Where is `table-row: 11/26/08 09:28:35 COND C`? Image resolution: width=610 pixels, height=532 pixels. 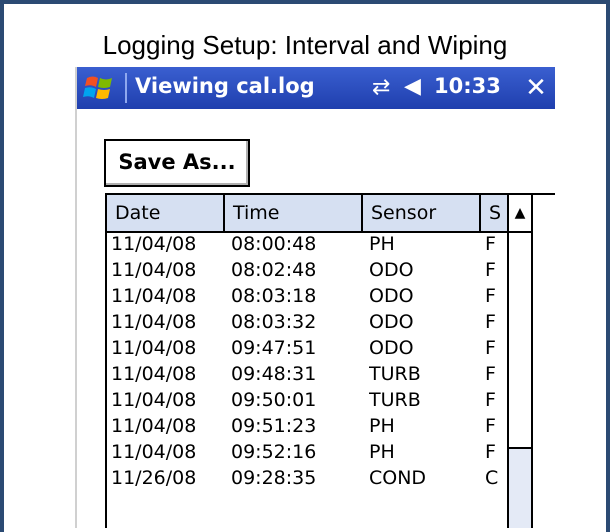
table-row: 11/26/08 09:28:35 COND C is located at coordinates (307, 480).